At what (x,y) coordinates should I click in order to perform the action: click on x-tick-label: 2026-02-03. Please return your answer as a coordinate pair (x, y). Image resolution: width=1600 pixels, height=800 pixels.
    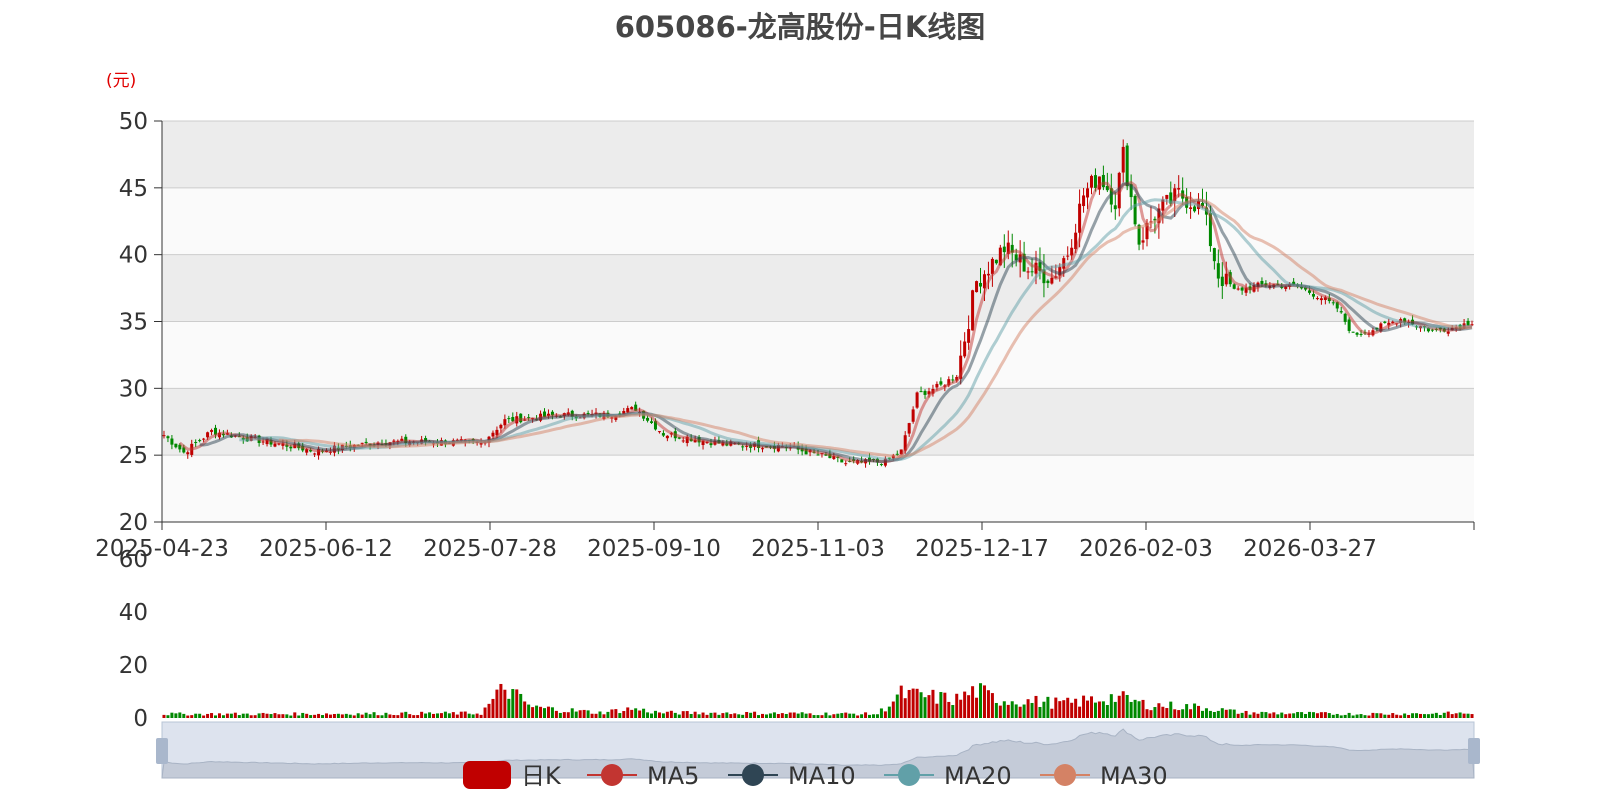
    Looking at the image, I should click on (1146, 549).